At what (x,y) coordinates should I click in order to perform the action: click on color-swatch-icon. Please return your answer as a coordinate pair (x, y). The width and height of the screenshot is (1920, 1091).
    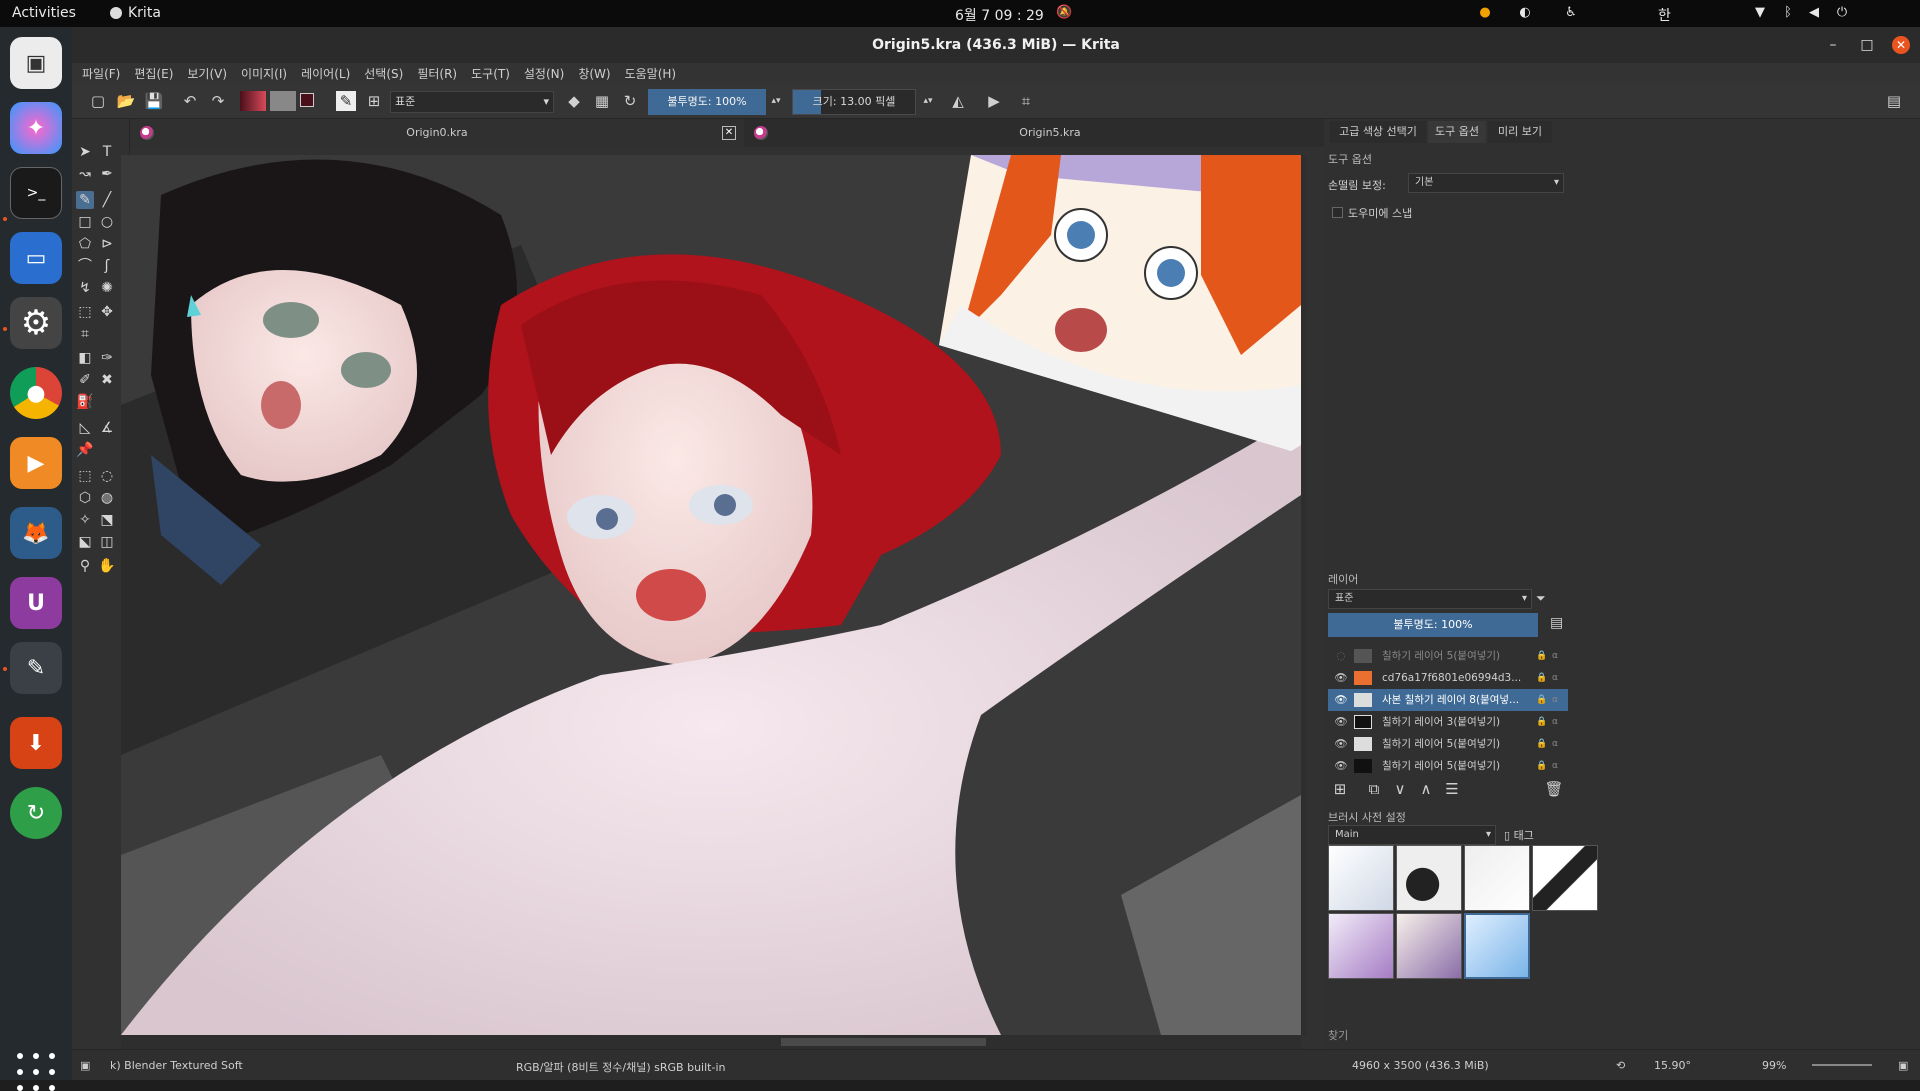
    Looking at the image, I should click on (308, 101).